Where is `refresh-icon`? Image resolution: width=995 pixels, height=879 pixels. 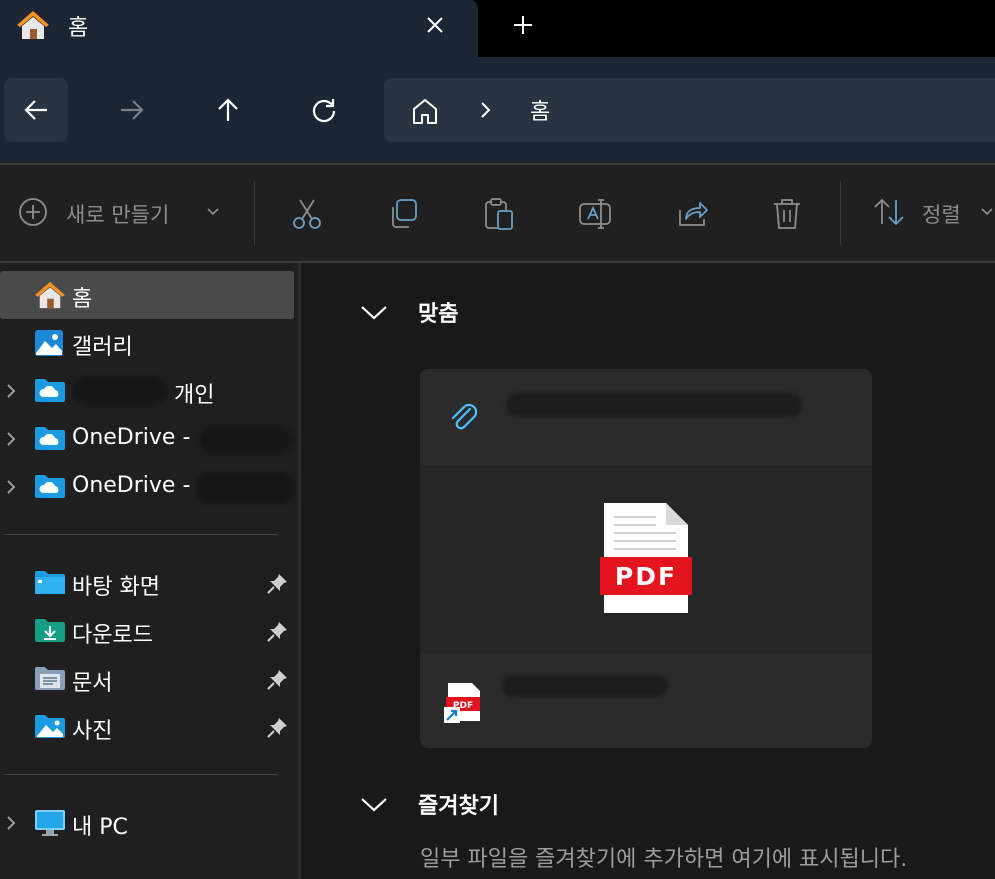 refresh-icon is located at coordinates (324, 111).